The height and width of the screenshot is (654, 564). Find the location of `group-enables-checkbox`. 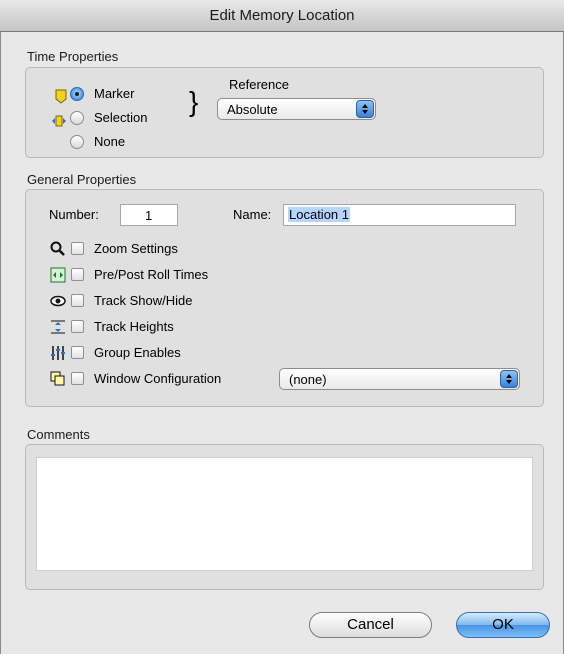

group-enables-checkbox is located at coordinates (77, 352).